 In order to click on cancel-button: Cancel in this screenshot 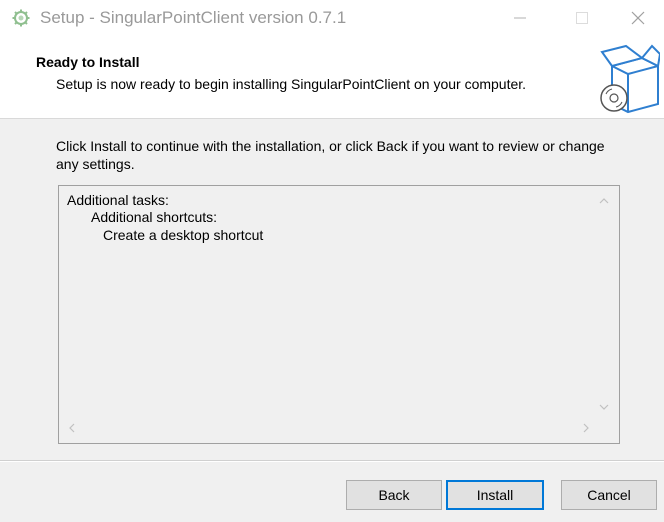, I will do `click(609, 495)`.